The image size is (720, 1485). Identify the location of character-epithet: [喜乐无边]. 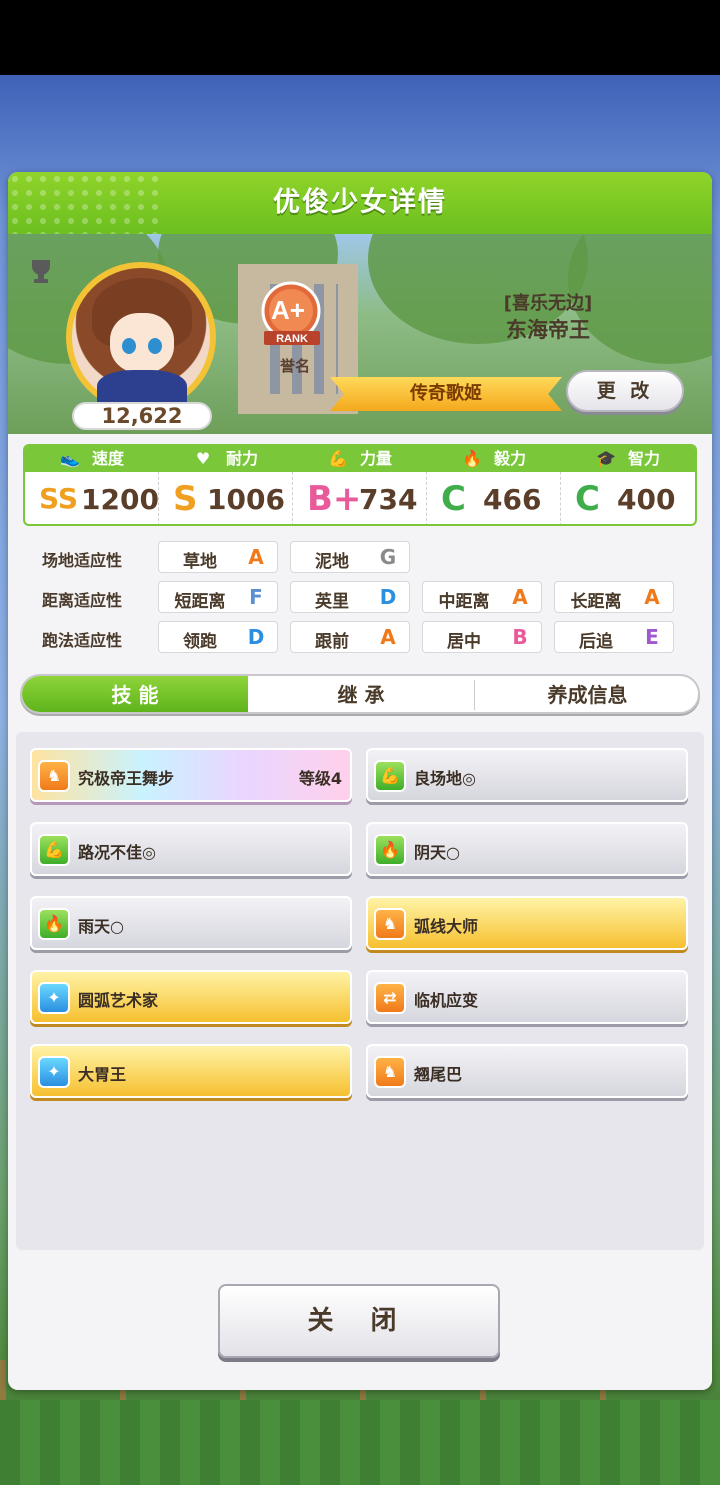
(548, 303).